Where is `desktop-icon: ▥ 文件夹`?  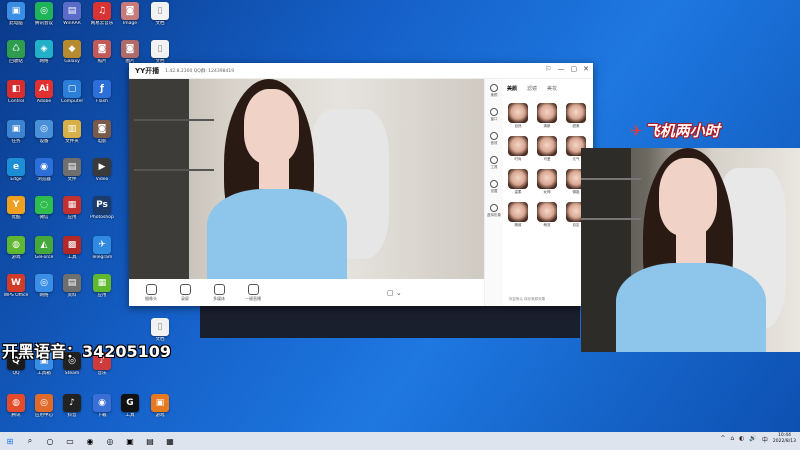 desktop-icon: ▥ 文件夹 is located at coordinates (72, 132).